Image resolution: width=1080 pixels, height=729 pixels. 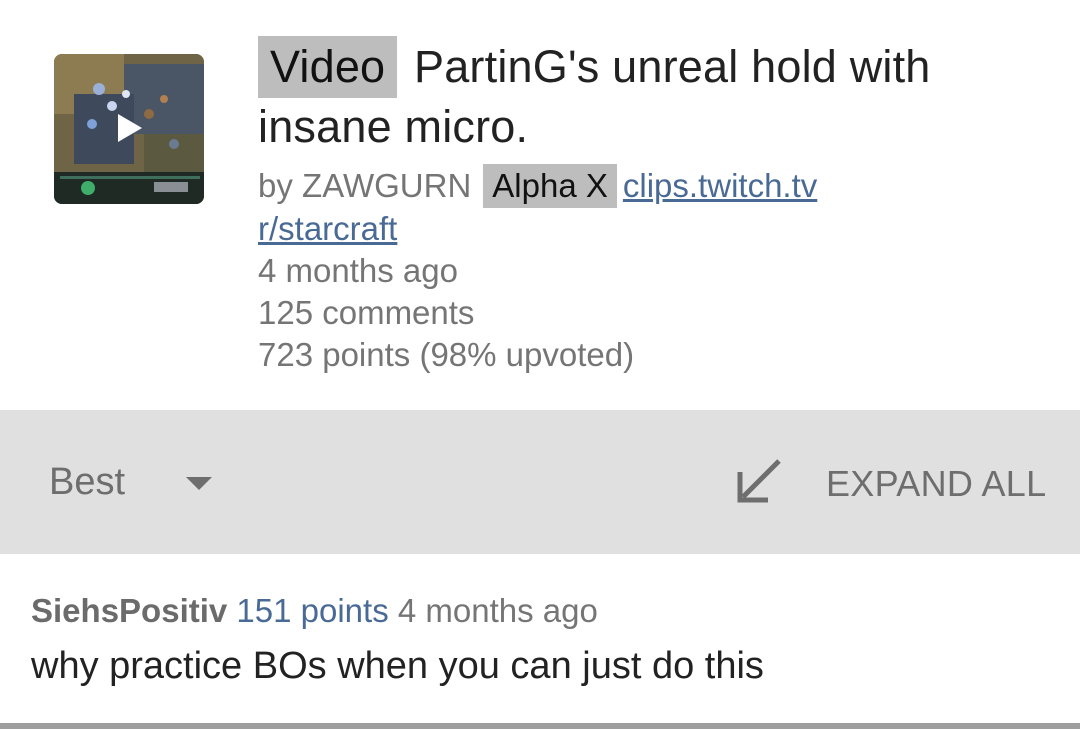 What do you see at coordinates (199, 483) in the screenshot?
I see `dropdown-caret-icon` at bounding box center [199, 483].